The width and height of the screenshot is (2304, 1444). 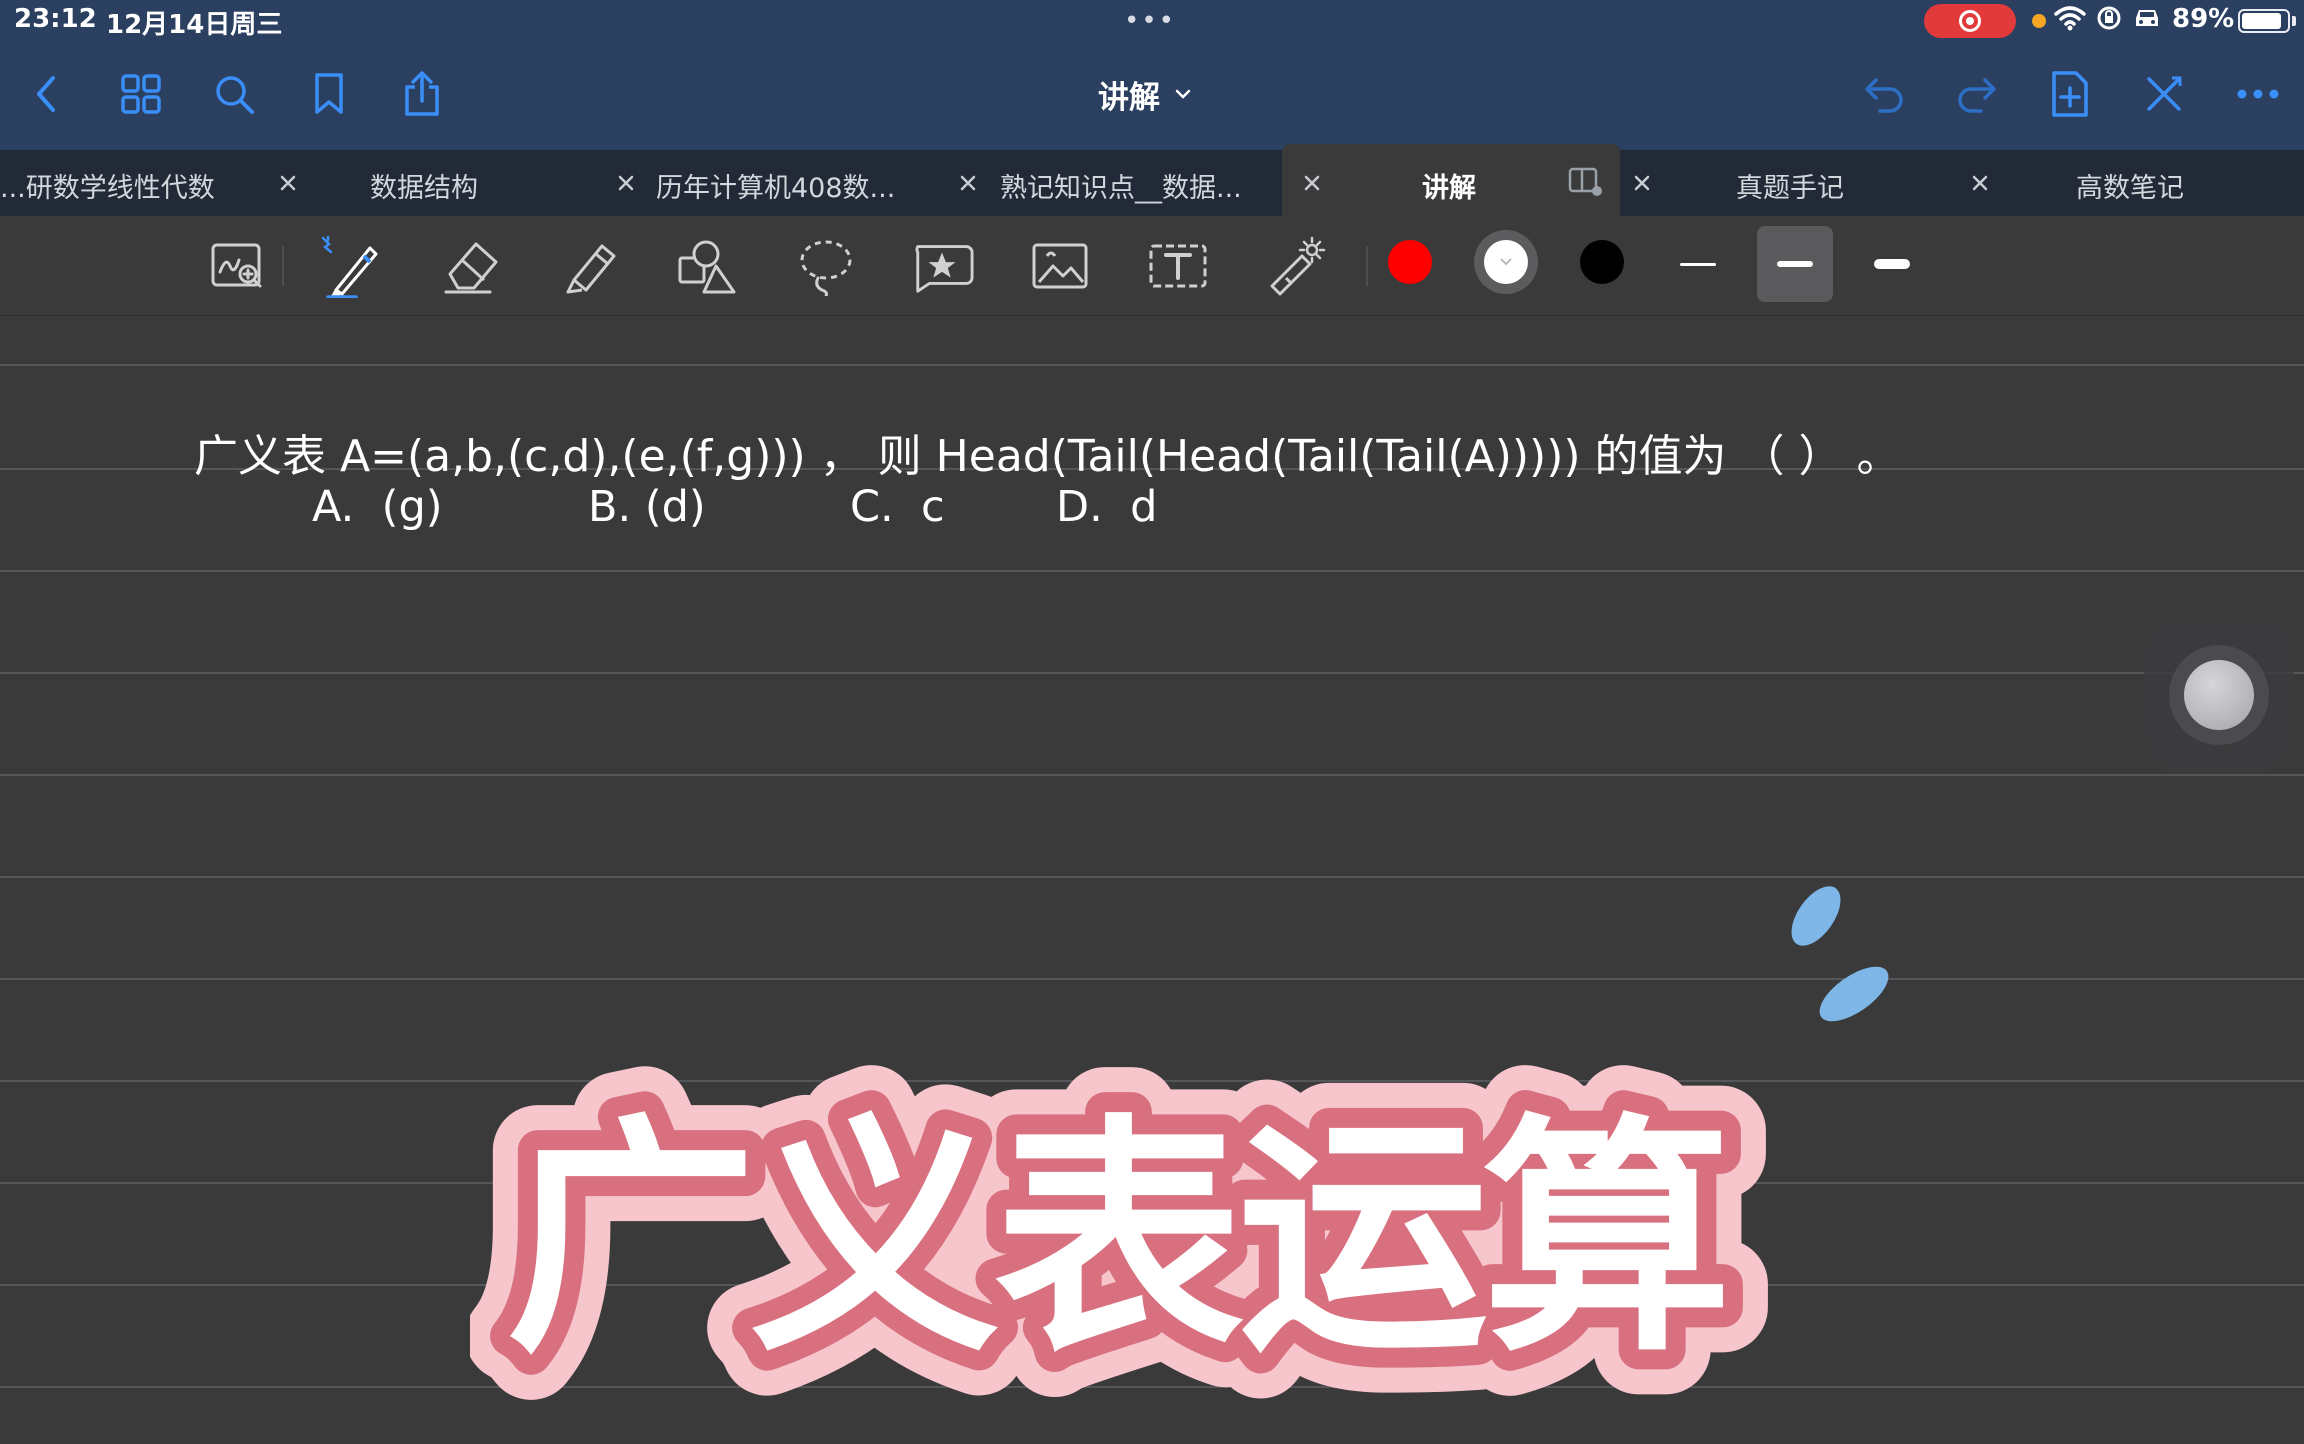 I want to click on image-tool-button, so click(x=1060, y=266).